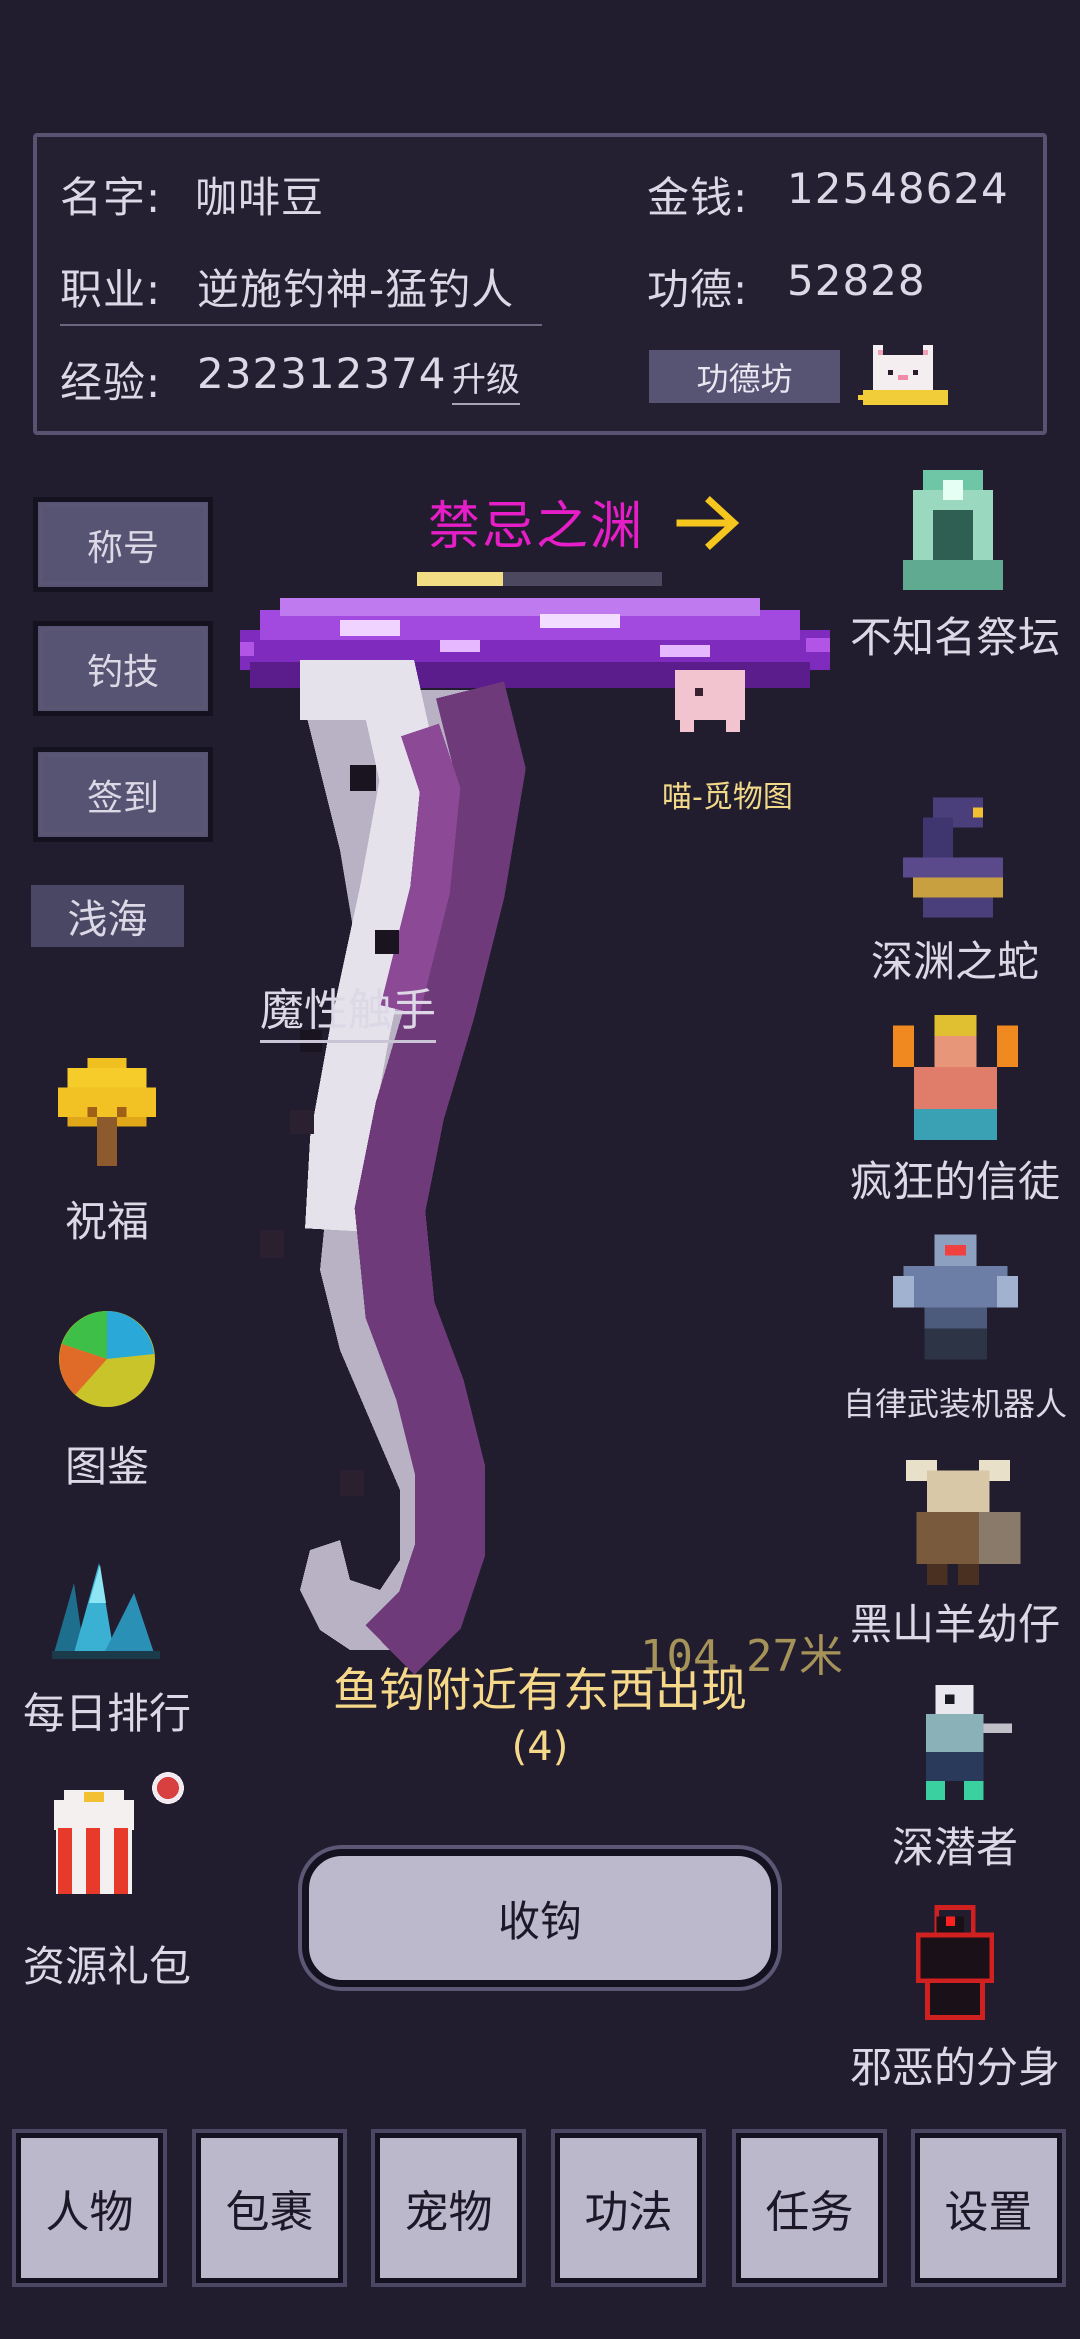 Image resolution: width=1080 pixels, height=2339 pixels. I want to click on location-progress-bar, so click(539, 579).